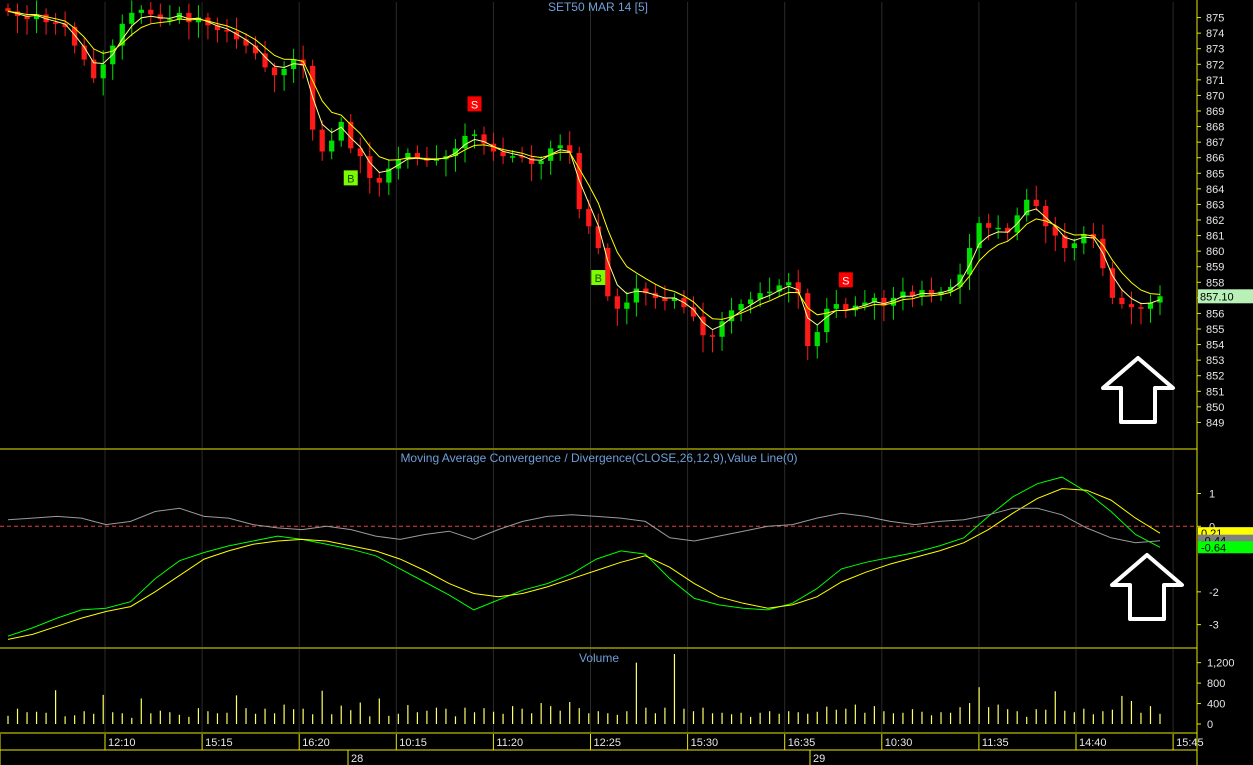 The width and height of the screenshot is (1253, 765). I want to click on price-tick-label: 852, so click(1215, 377).